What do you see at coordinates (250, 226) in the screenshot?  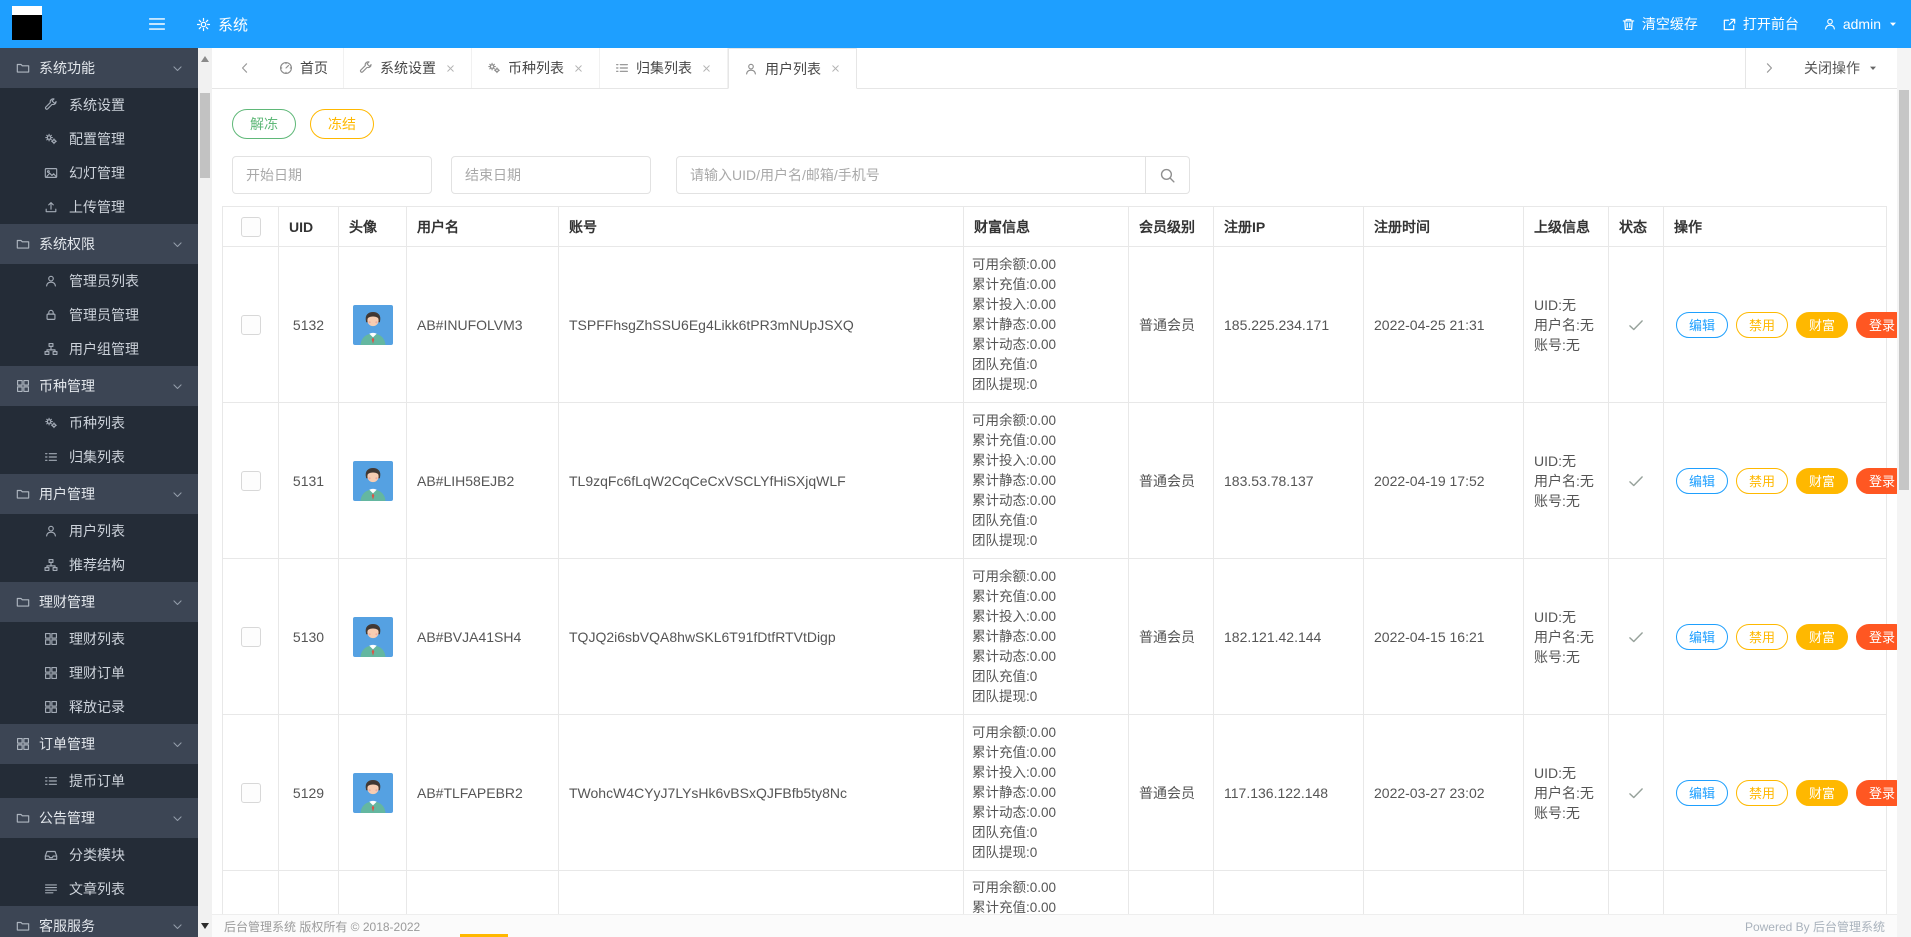 I see `select-all-checkbox` at bounding box center [250, 226].